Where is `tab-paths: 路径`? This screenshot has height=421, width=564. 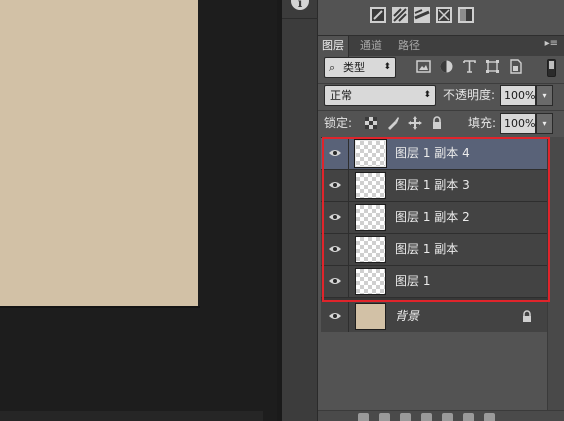
tab-paths: 路径 is located at coordinates (409, 46).